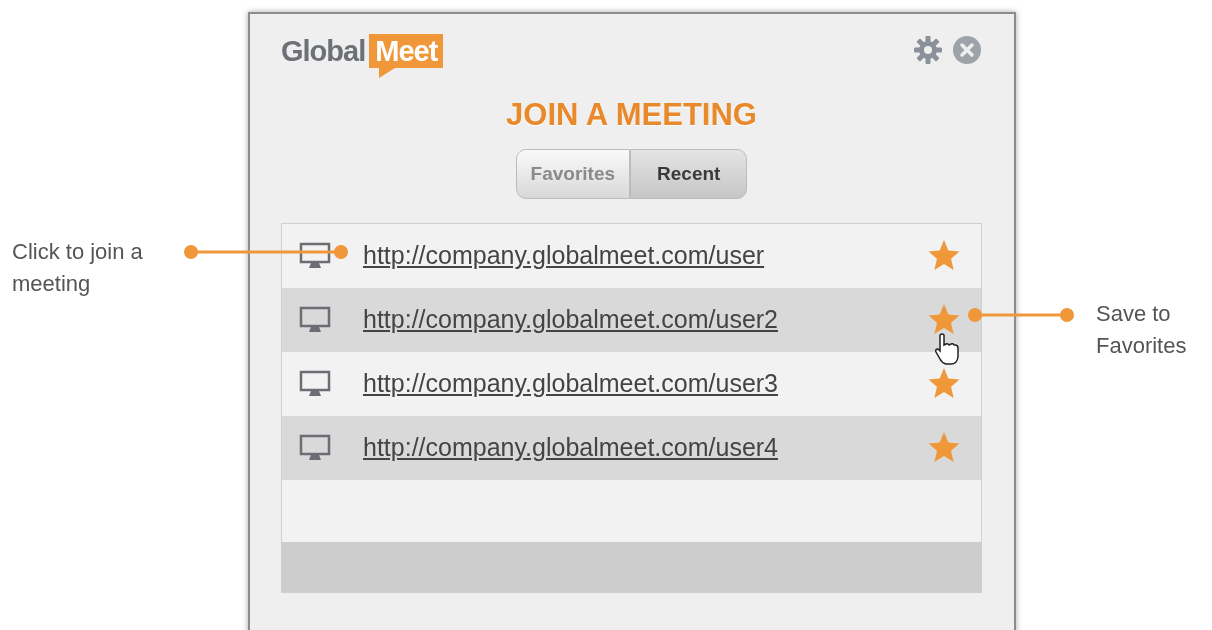 The height and width of the screenshot is (630, 1212). What do you see at coordinates (631, 115) in the screenshot?
I see `heading: JOIN A MEETING` at bounding box center [631, 115].